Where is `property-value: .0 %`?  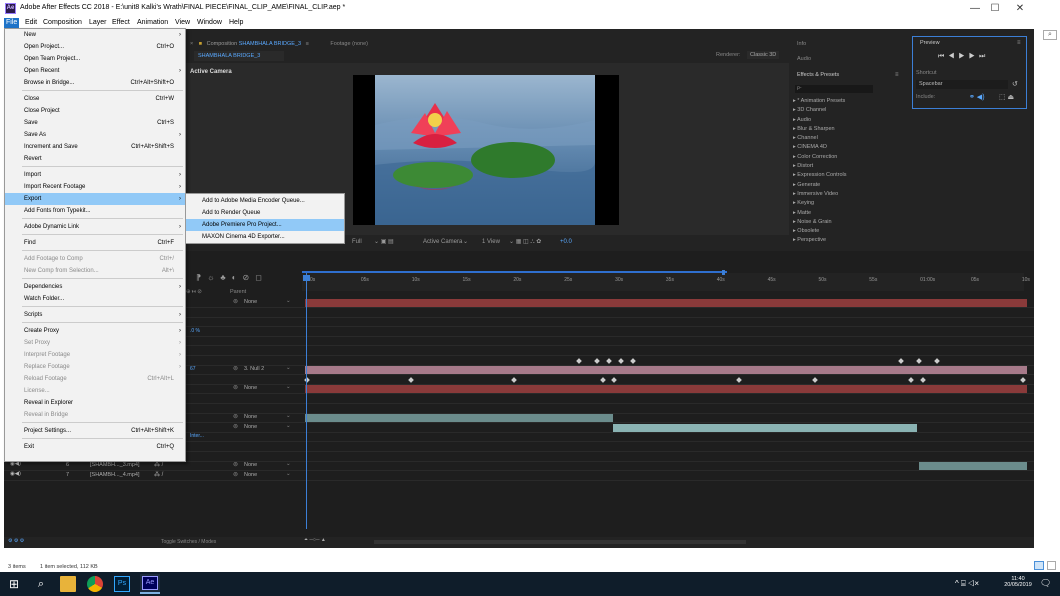
property-value: .0 % is located at coordinates (195, 331).